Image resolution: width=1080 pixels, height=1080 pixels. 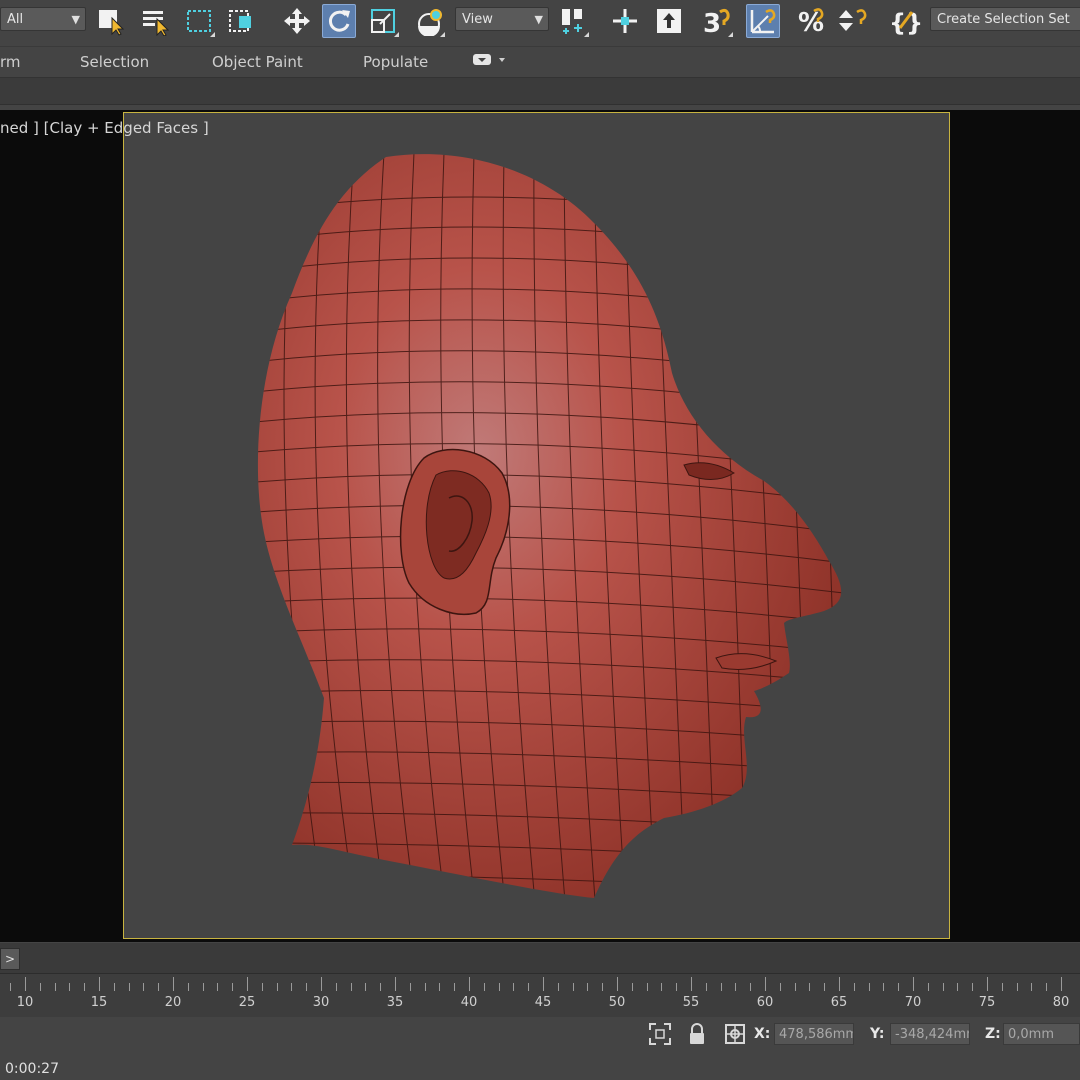 I want to click on pivot-point-center-button, so click(x=573, y=21).